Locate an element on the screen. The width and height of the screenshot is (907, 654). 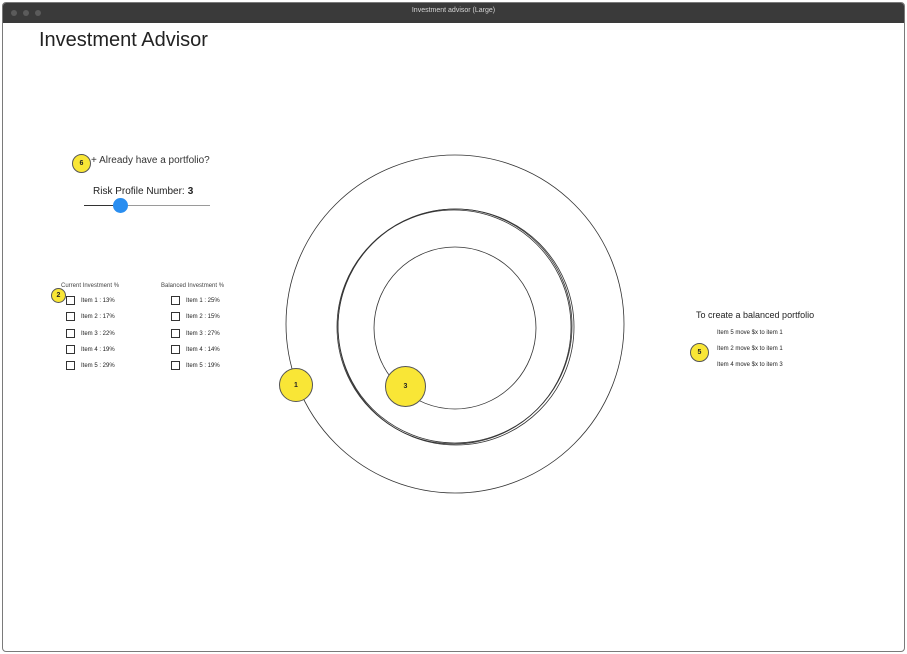
recommendations-title: To create a balanced portfolio is located at coordinates (755, 315).